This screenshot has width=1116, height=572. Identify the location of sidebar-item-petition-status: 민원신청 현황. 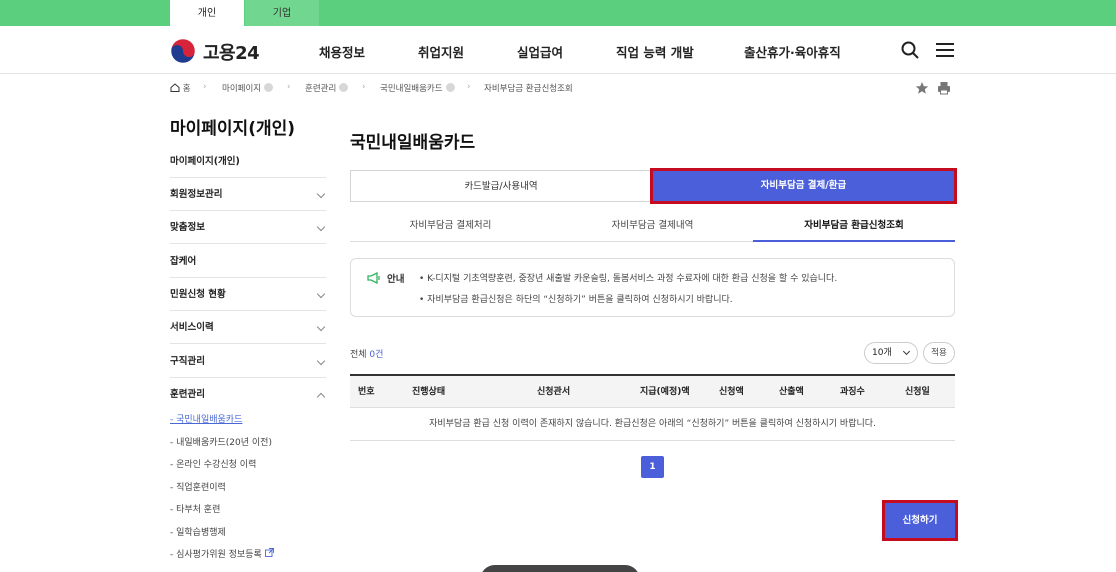
(248, 294).